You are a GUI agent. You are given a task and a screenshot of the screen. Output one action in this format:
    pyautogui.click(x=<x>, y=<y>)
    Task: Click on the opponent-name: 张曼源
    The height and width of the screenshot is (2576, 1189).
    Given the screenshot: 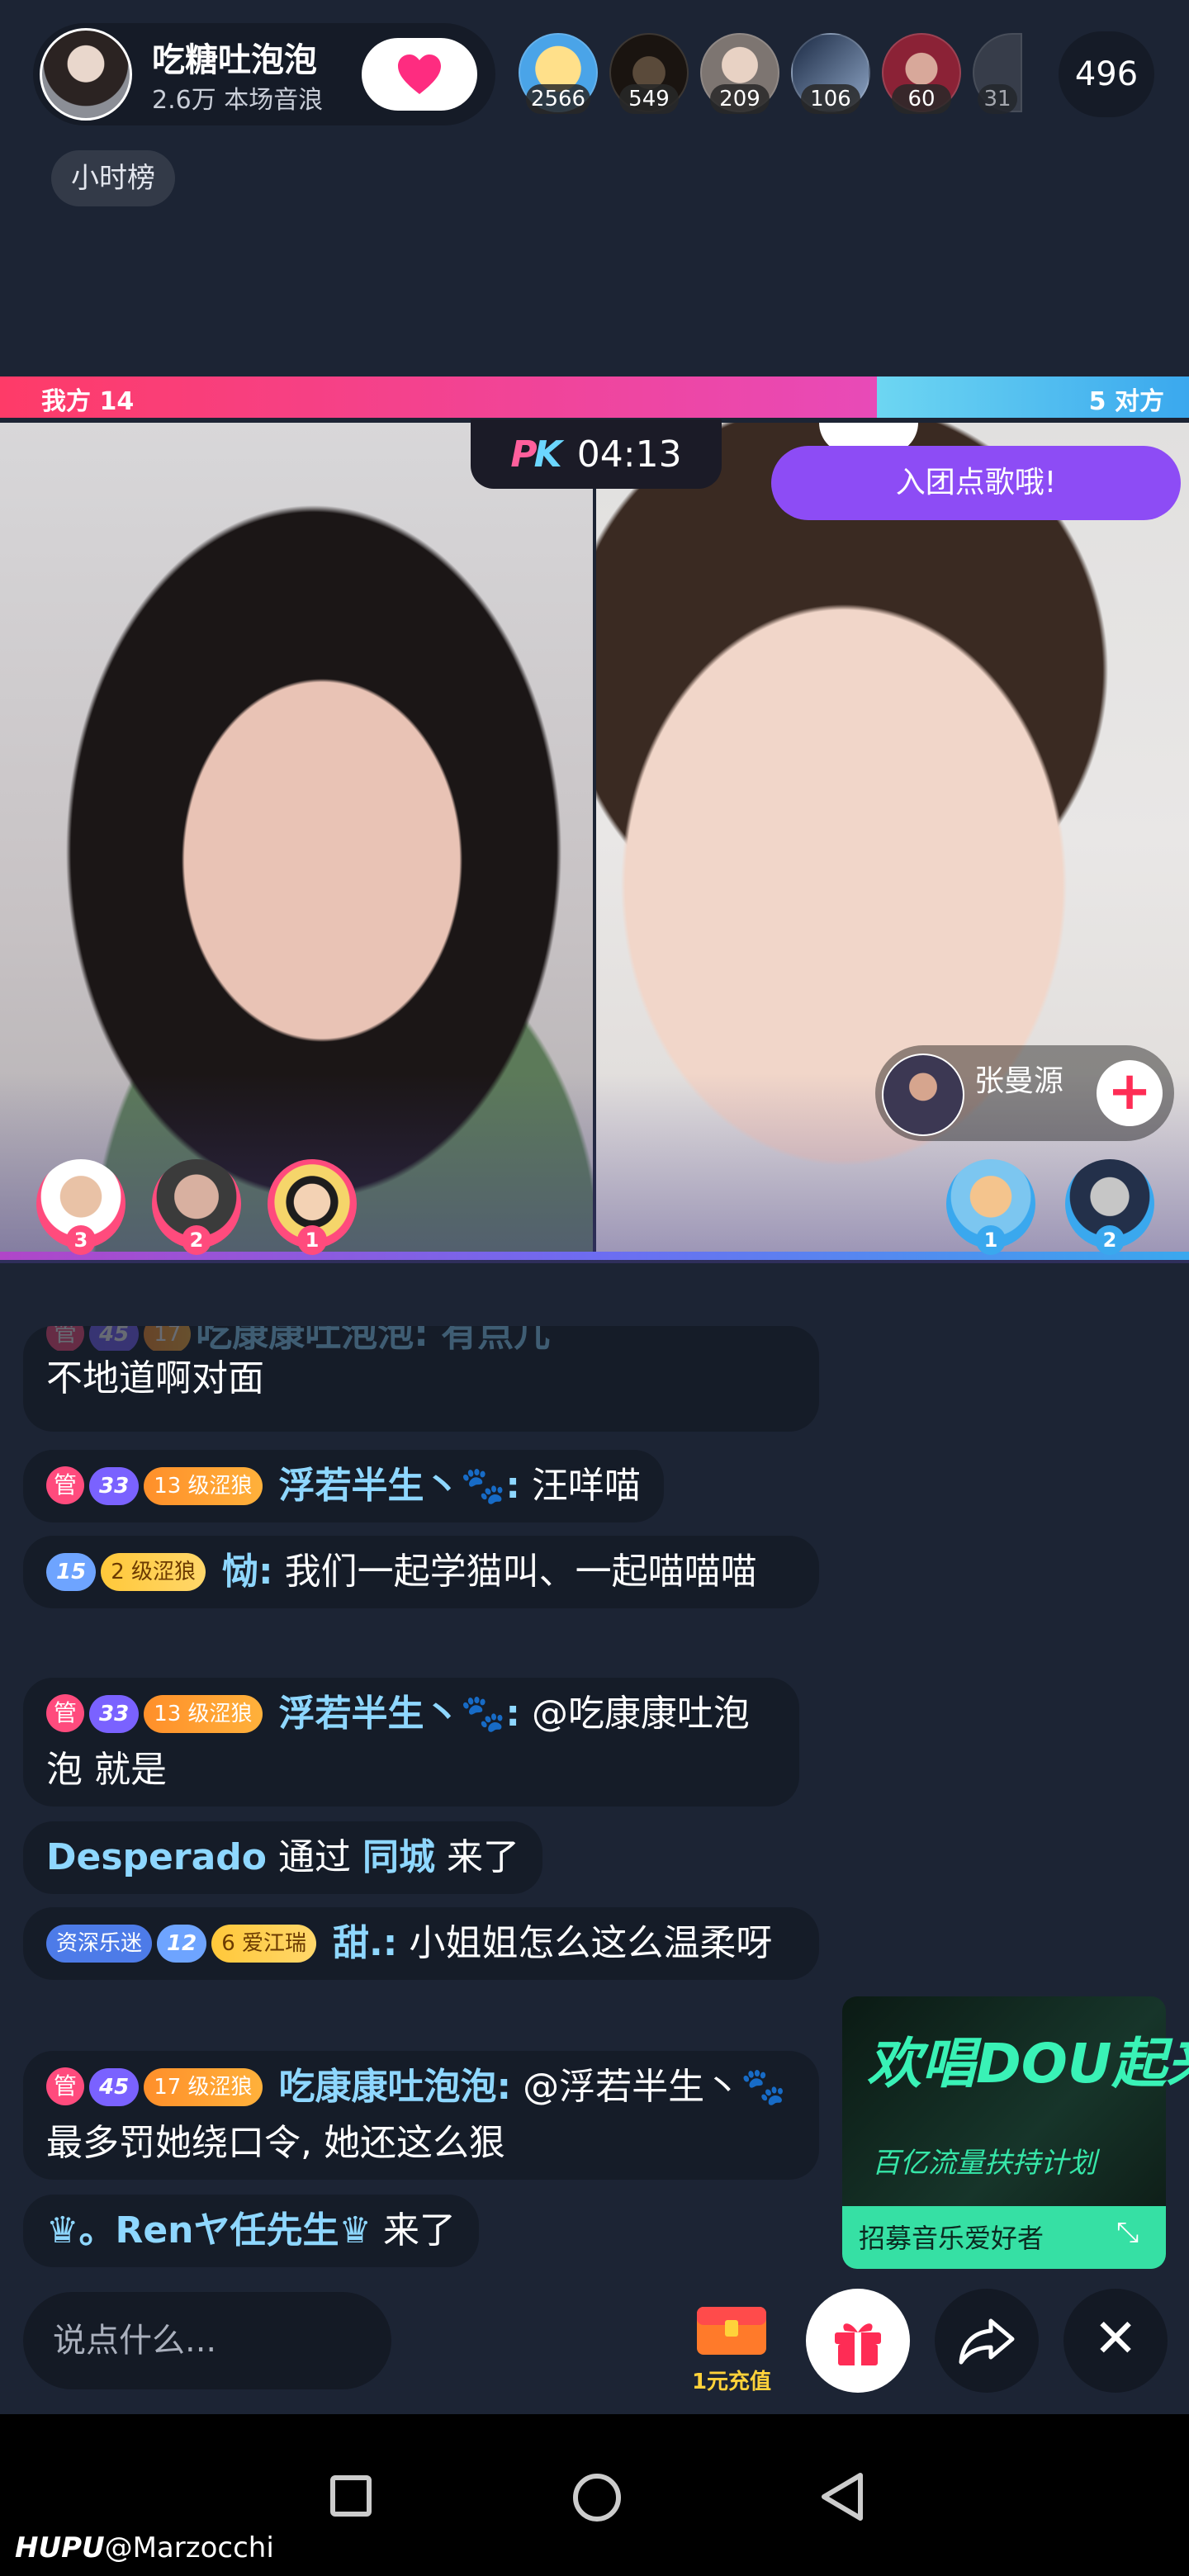 What is the action you would take?
    pyautogui.click(x=1019, y=1081)
    